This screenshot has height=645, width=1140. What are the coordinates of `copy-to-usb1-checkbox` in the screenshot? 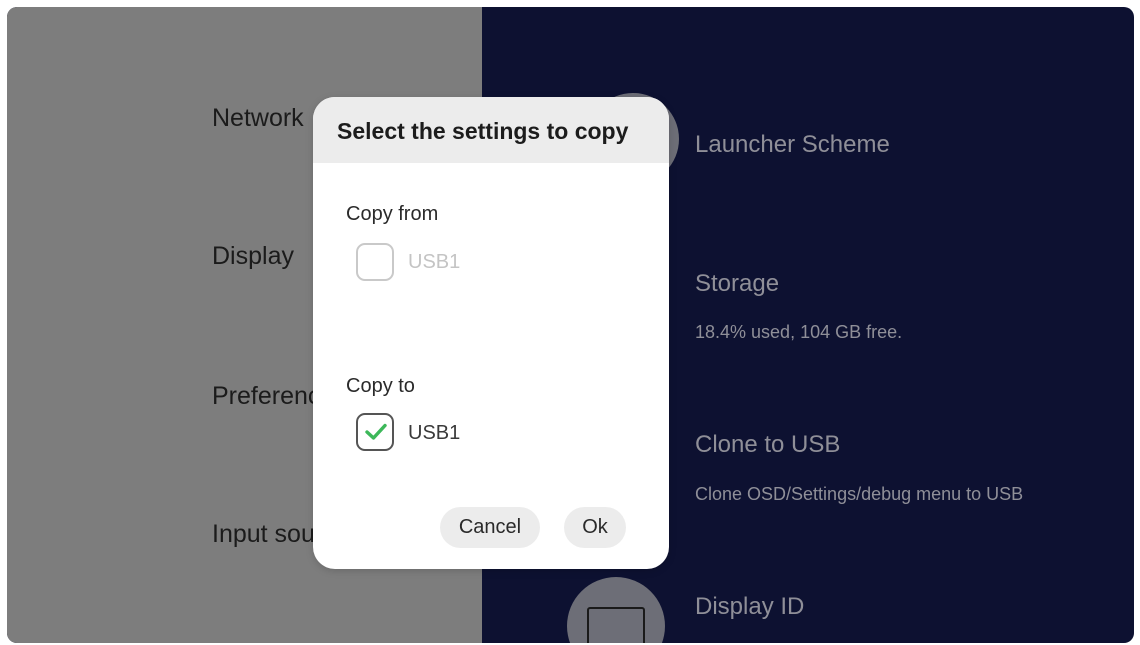 It's located at (375, 432).